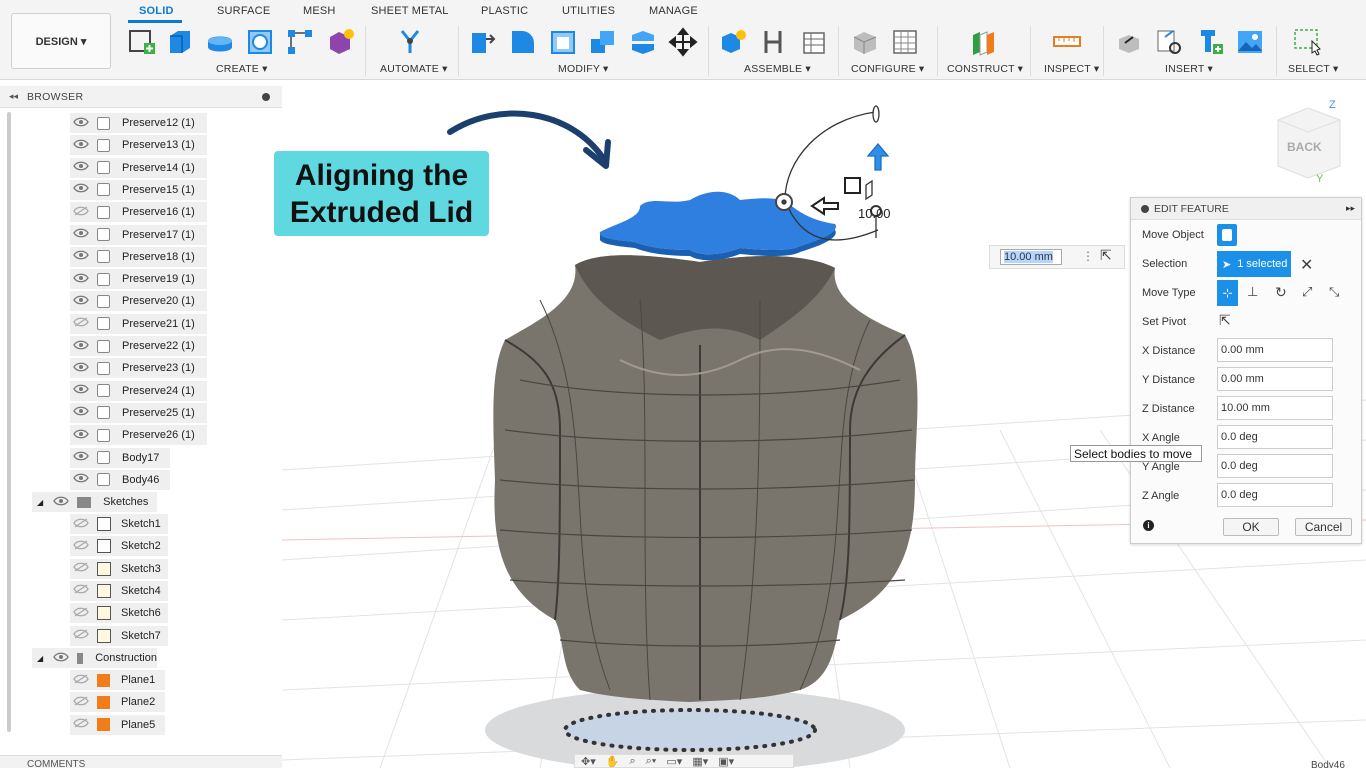 The width and height of the screenshot is (1366, 768). I want to click on viewports-icon: ▣▾, so click(726, 761).